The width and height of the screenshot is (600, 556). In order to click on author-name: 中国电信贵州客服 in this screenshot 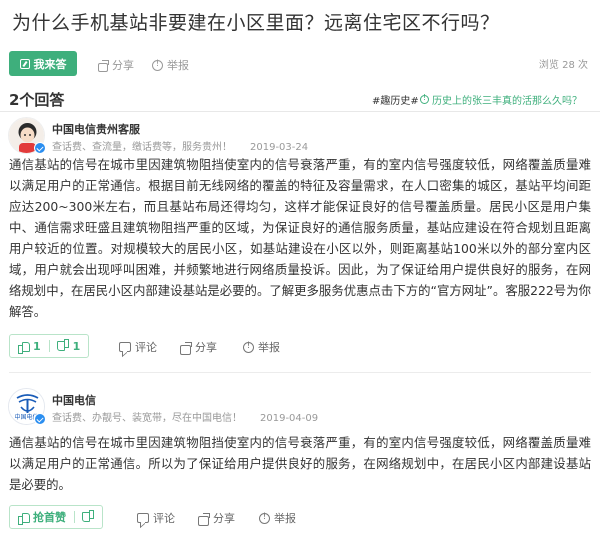, I will do `click(96, 129)`.